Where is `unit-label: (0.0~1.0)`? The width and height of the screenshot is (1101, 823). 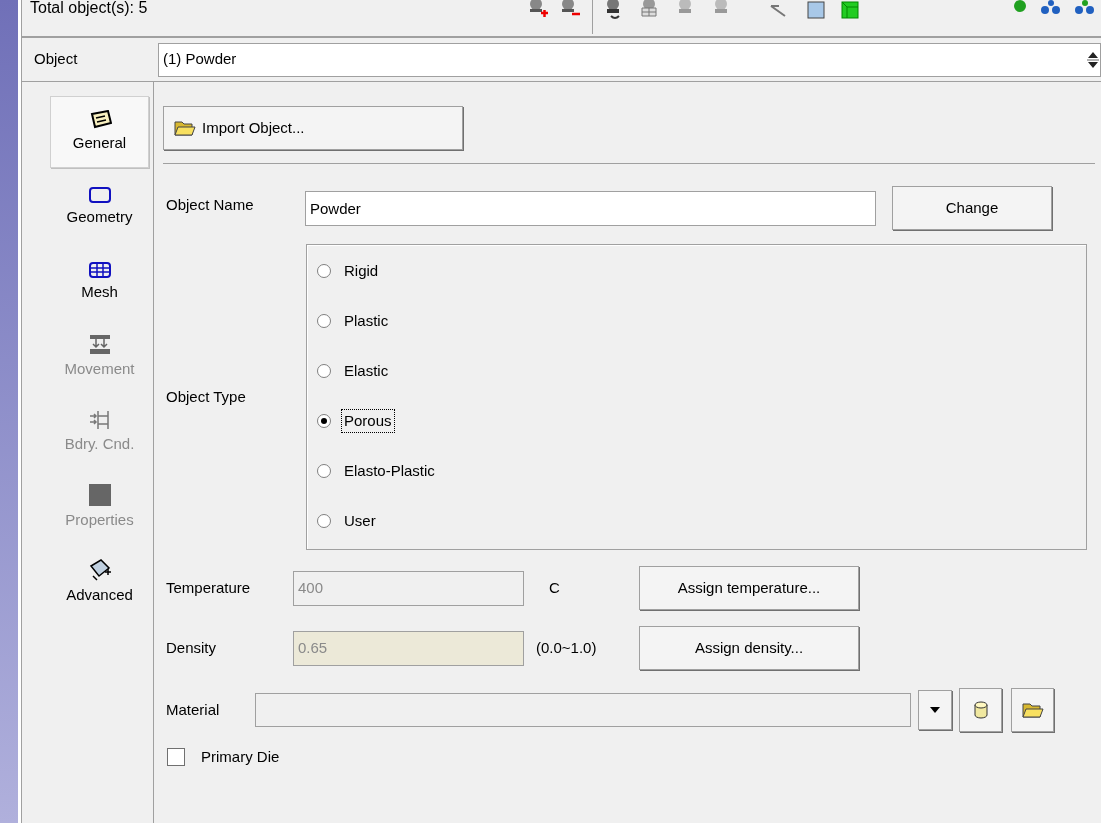 unit-label: (0.0~1.0) is located at coordinates (567, 647).